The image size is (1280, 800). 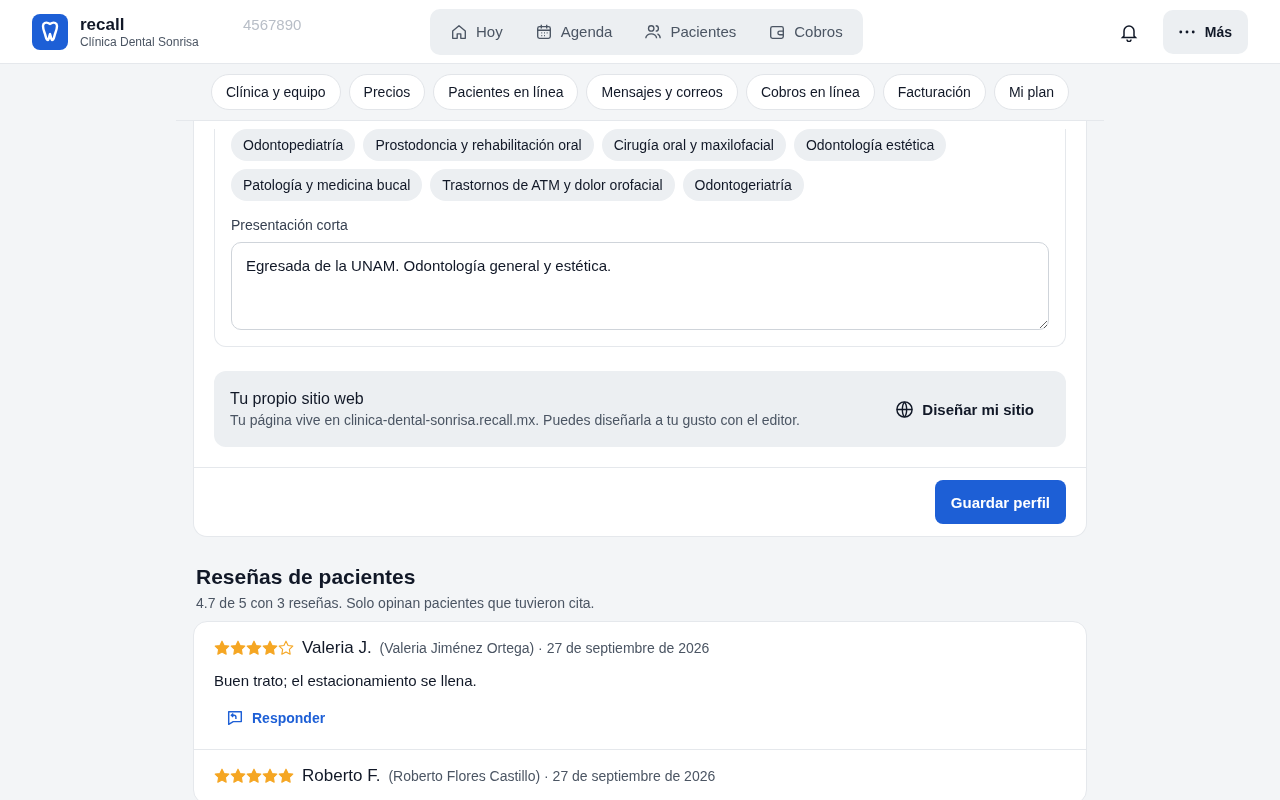 I want to click on section-tab: Mi plan, so click(x=1031, y=92).